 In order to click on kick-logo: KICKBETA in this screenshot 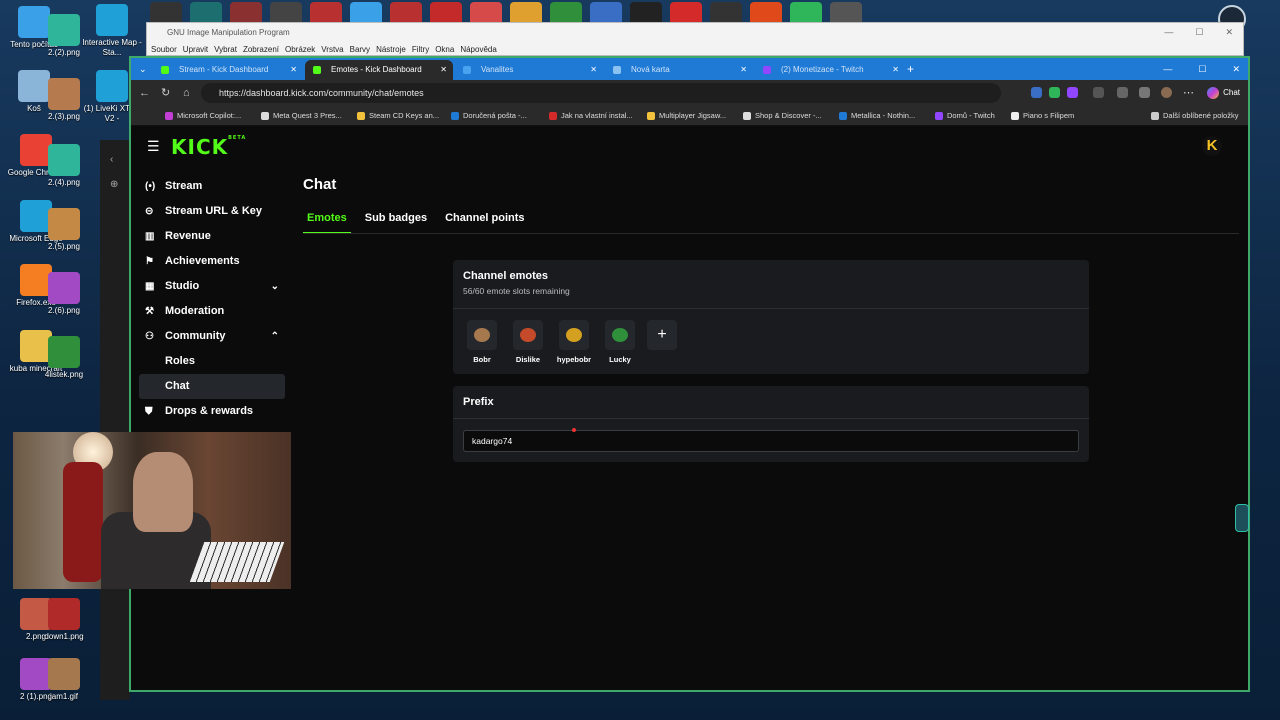, I will do `click(208, 147)`.